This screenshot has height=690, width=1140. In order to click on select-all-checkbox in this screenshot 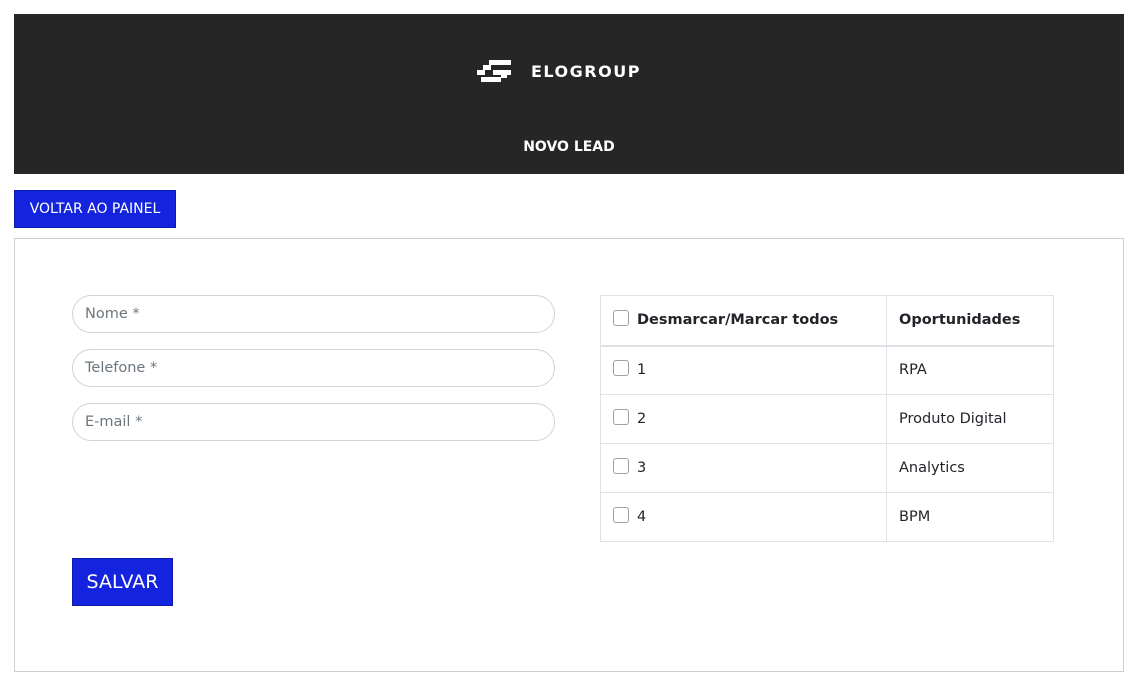, I will do `click(621, 318)`.